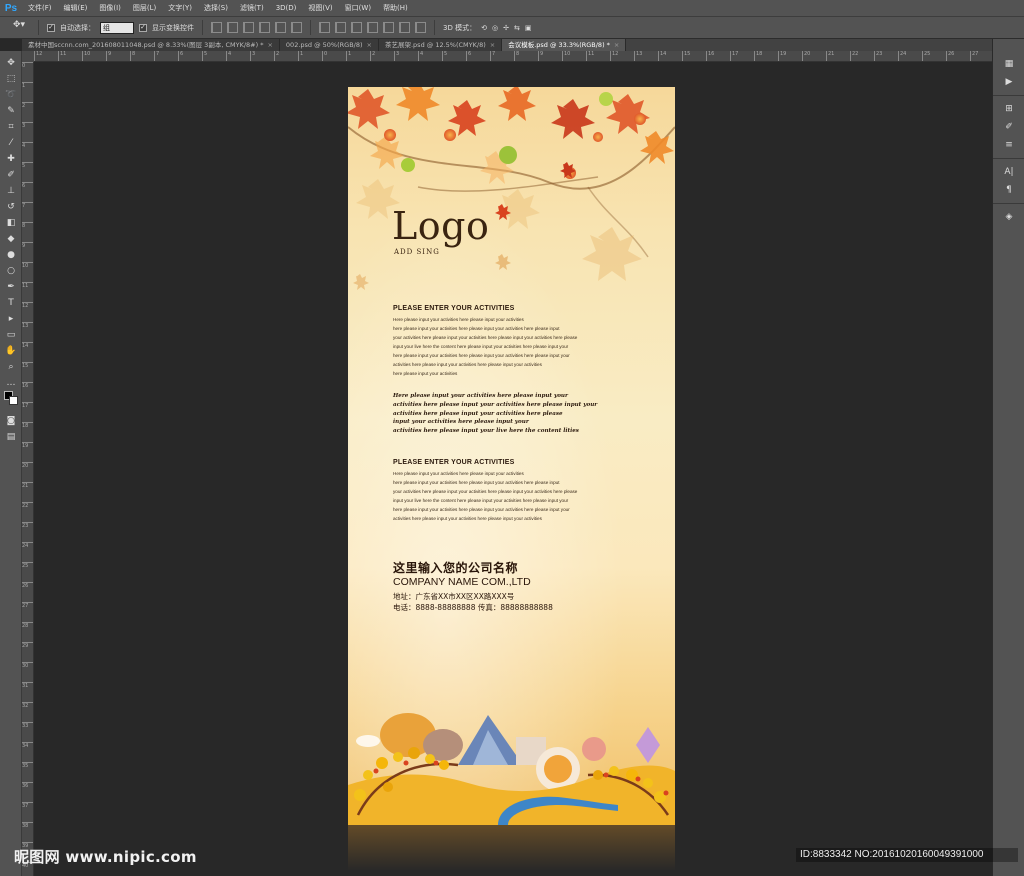  What do you see at coordinates (11, 175) in the screenshot?
I see `brush-tool-icon: ✐` at bounding box center [11, 175].